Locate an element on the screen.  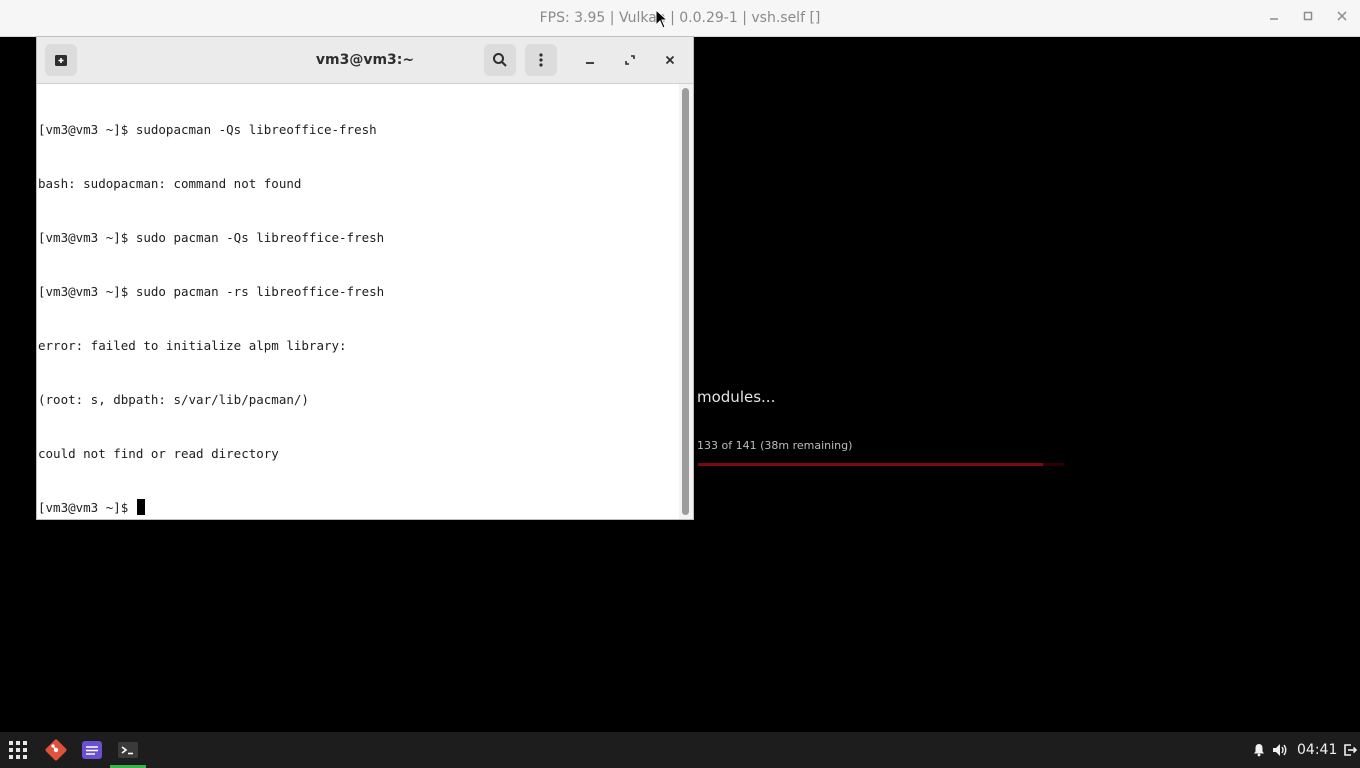
text-cursor is located at coordinates (140, 507).